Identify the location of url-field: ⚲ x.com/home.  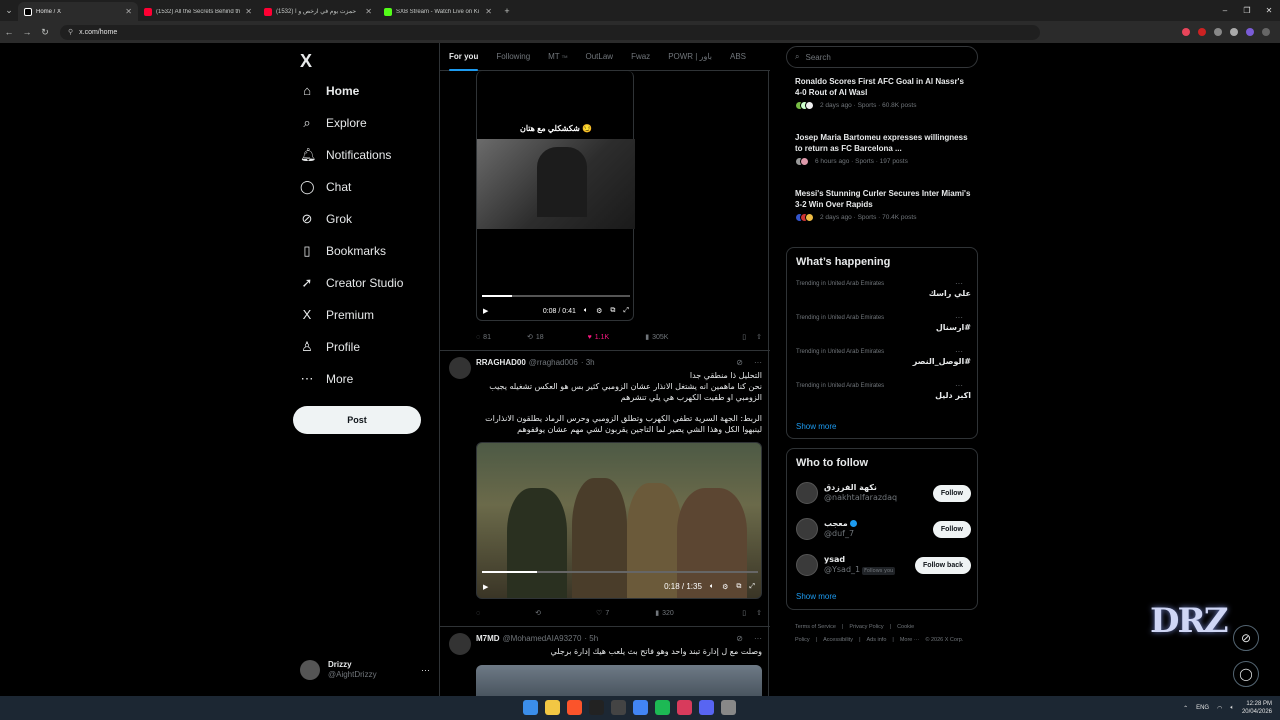
(550, 32).